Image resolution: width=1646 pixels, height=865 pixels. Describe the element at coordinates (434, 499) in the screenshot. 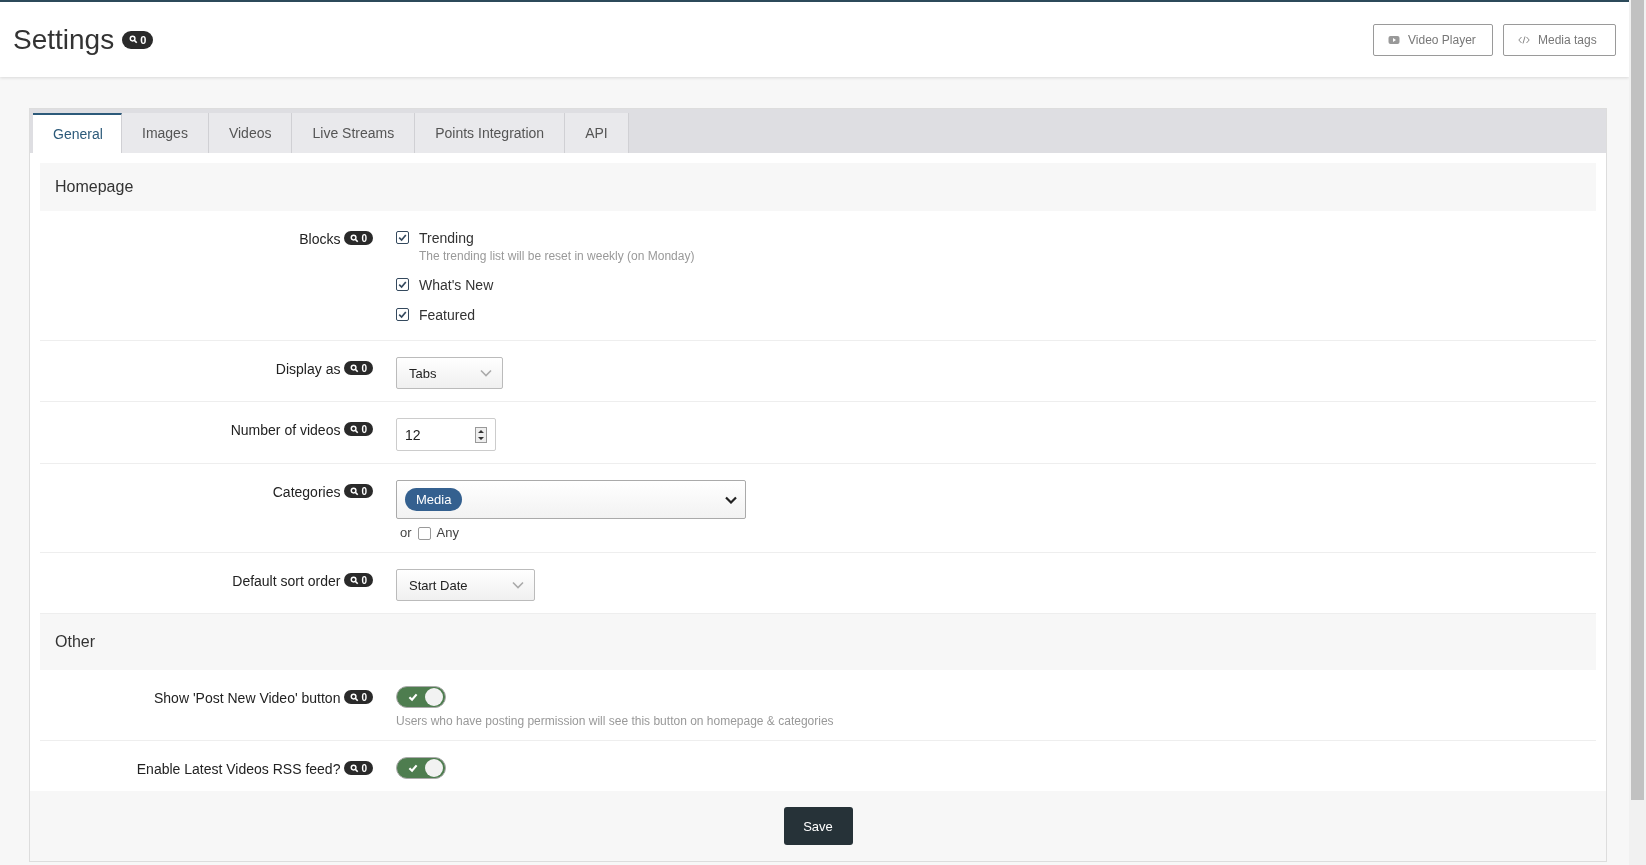

I see `category-tag: Media` at that location.